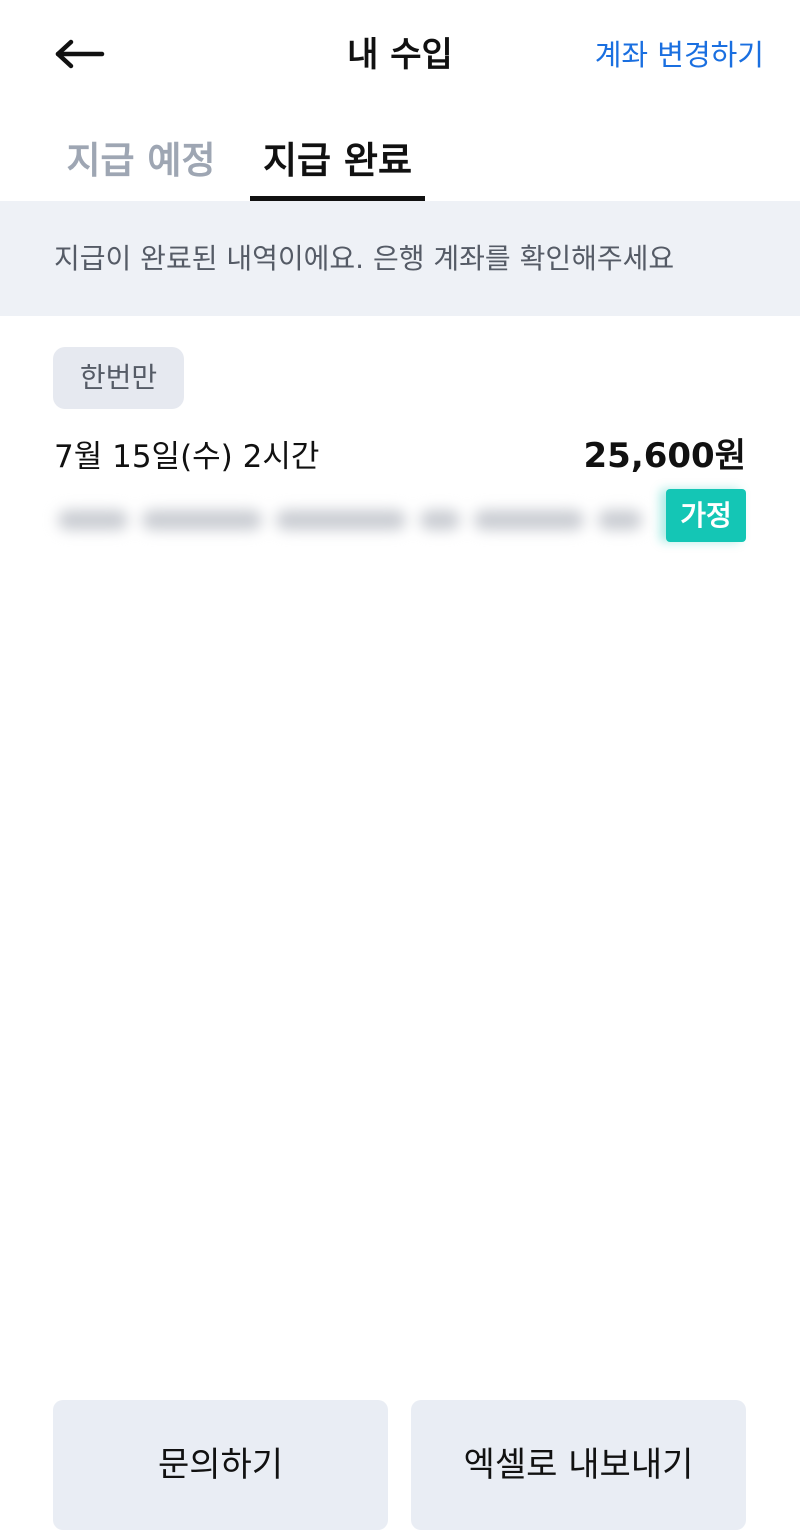 The image size is (800, 1530). What do you see at coordinates (664, 456) in the screenshot?
I see `entry-amount: 25,600원` at bounding box center [664, 456].